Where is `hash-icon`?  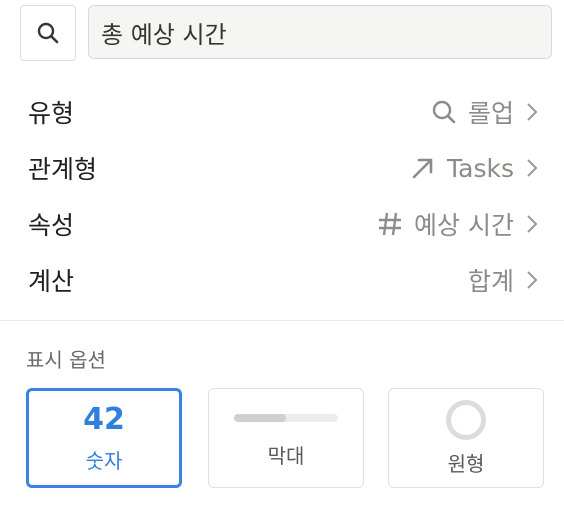
hash-icon is located at coordinates (390, 224).